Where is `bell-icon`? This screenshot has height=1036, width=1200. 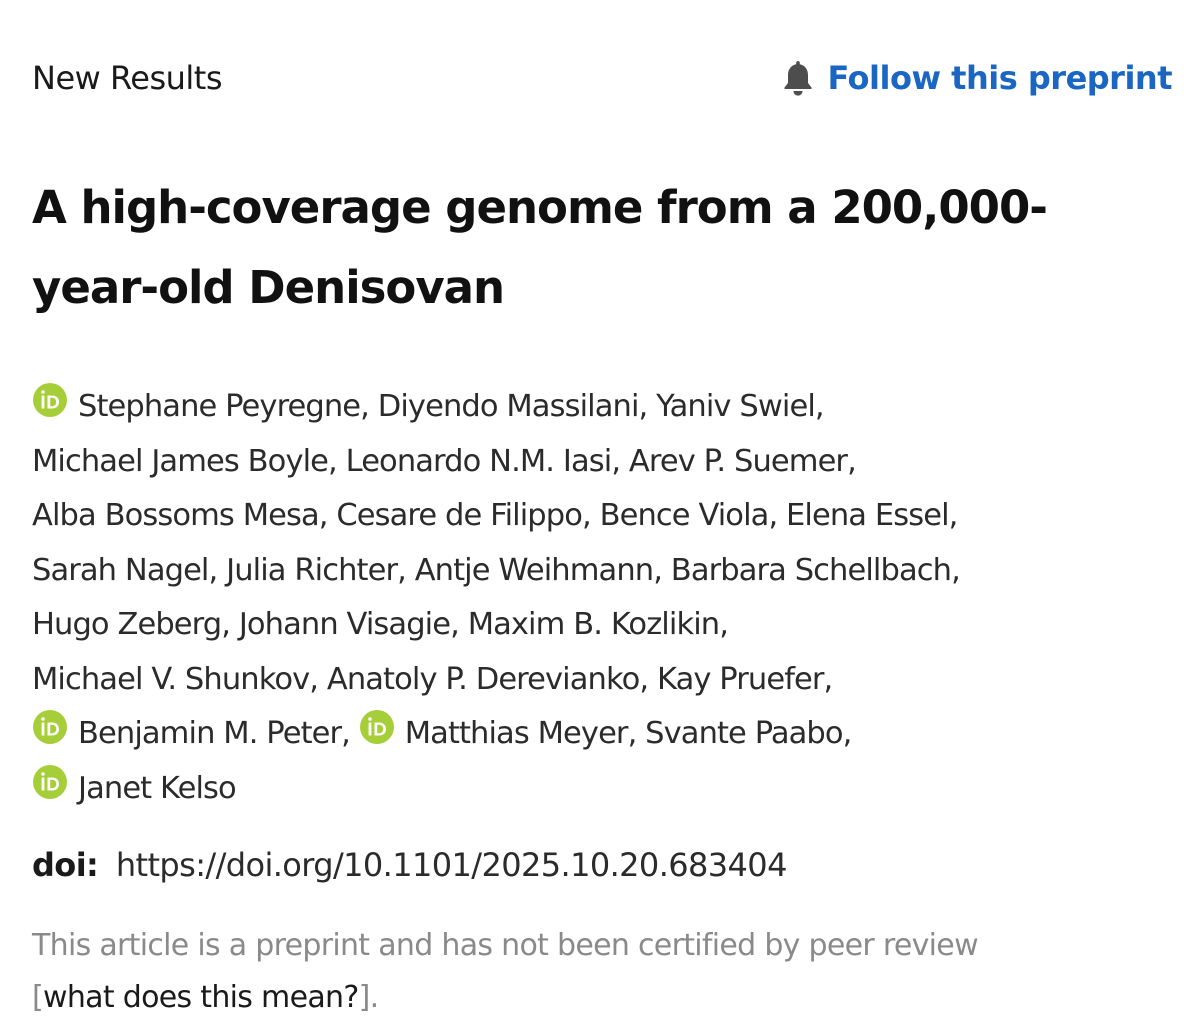 bell-icon is located at coordinates (798, 78).